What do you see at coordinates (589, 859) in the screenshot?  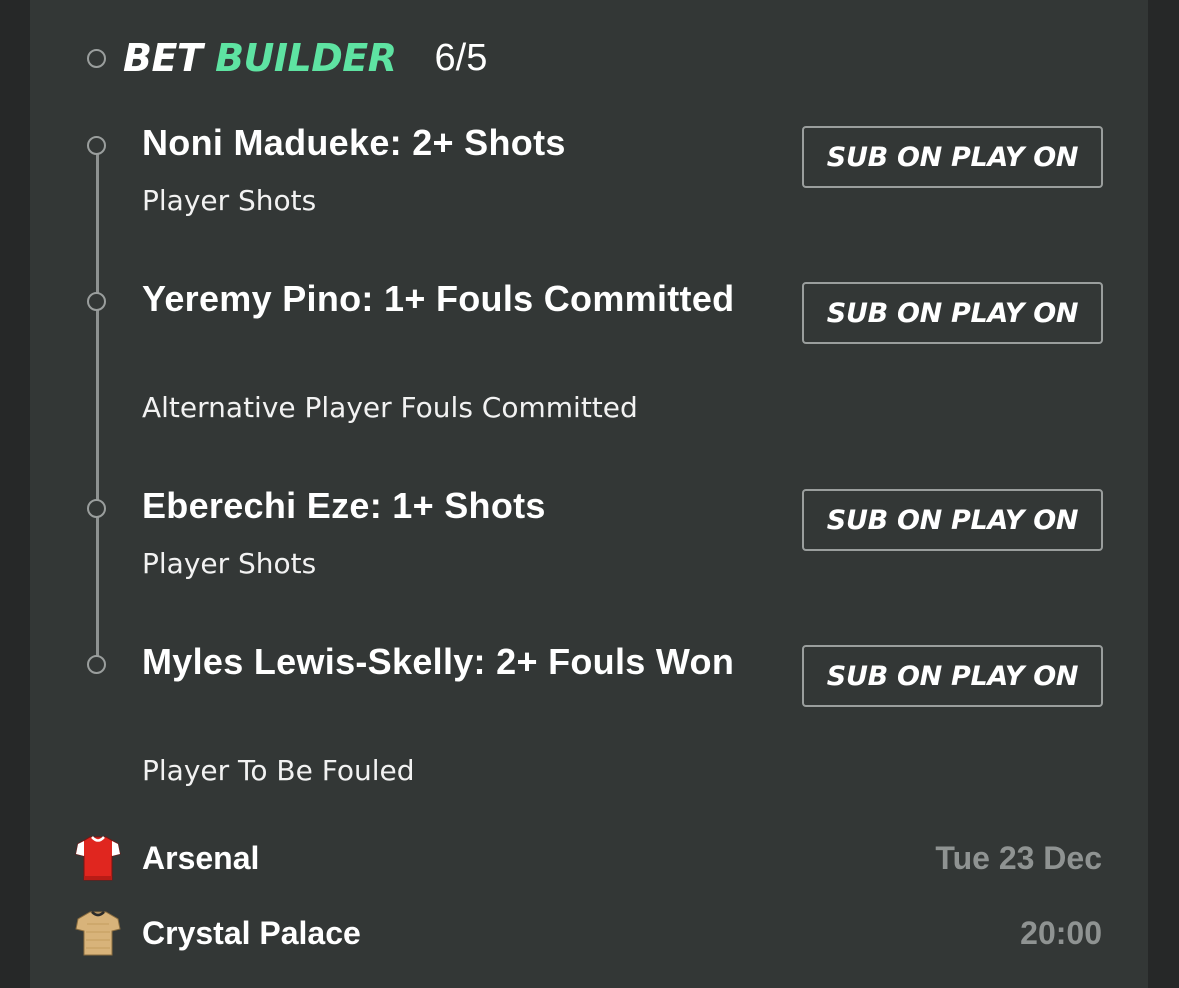 I see `home-team-row: Arsenal Tue 23 Dec` at bounding box center [589, 859].